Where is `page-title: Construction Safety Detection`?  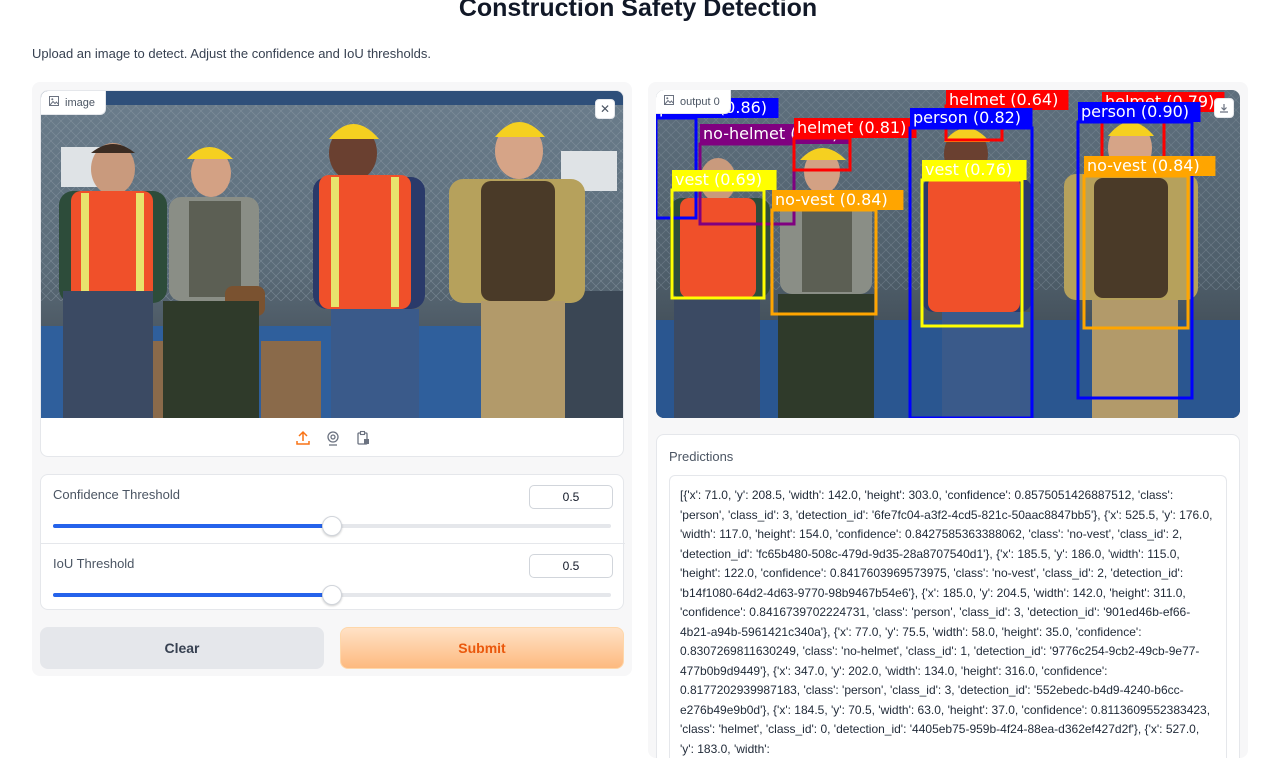 page-title: Construction Safety Detection is located at coordinates (638, 11).